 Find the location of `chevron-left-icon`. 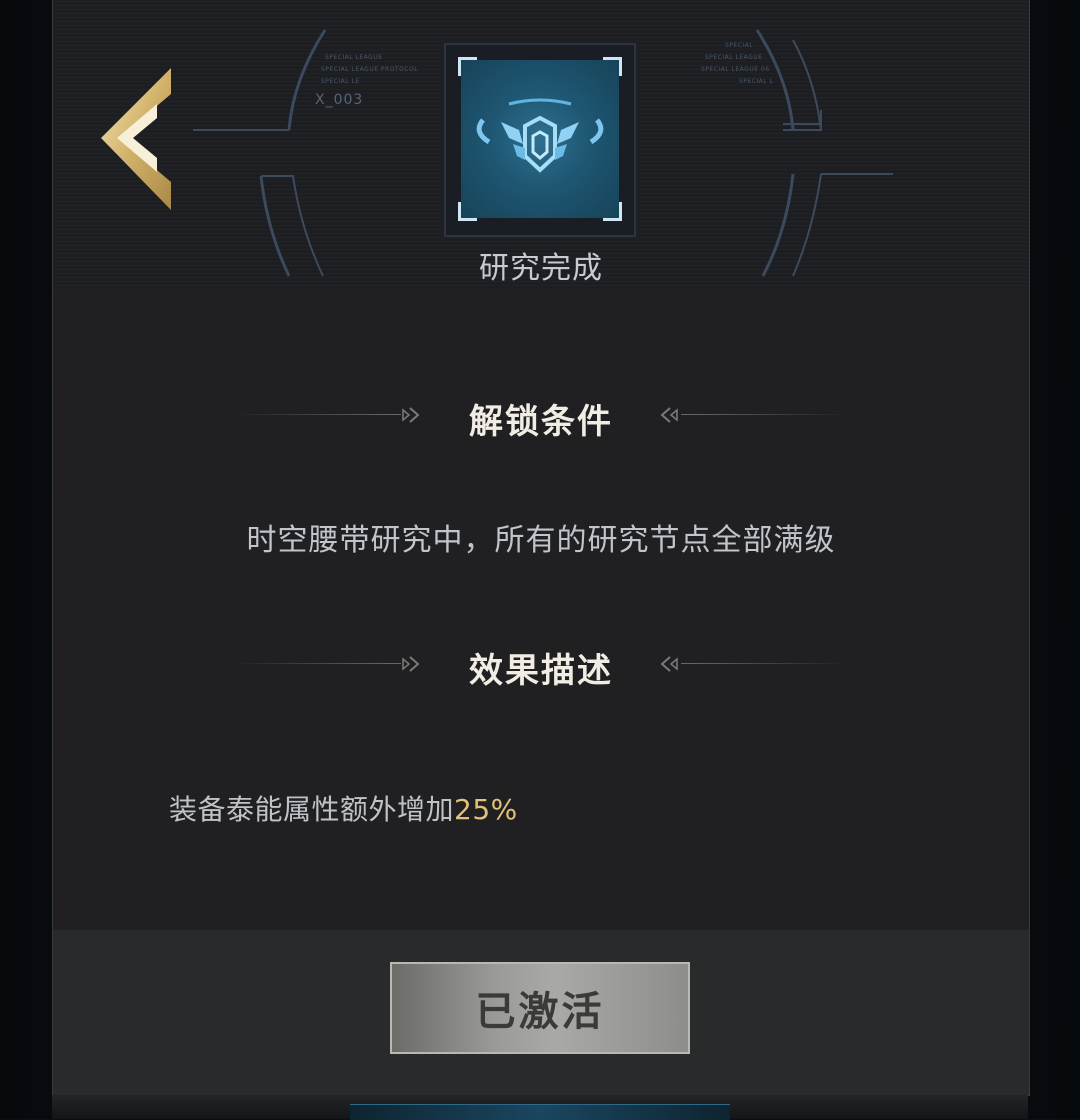

chevron-left-icon is located at coordinates (136, 139).